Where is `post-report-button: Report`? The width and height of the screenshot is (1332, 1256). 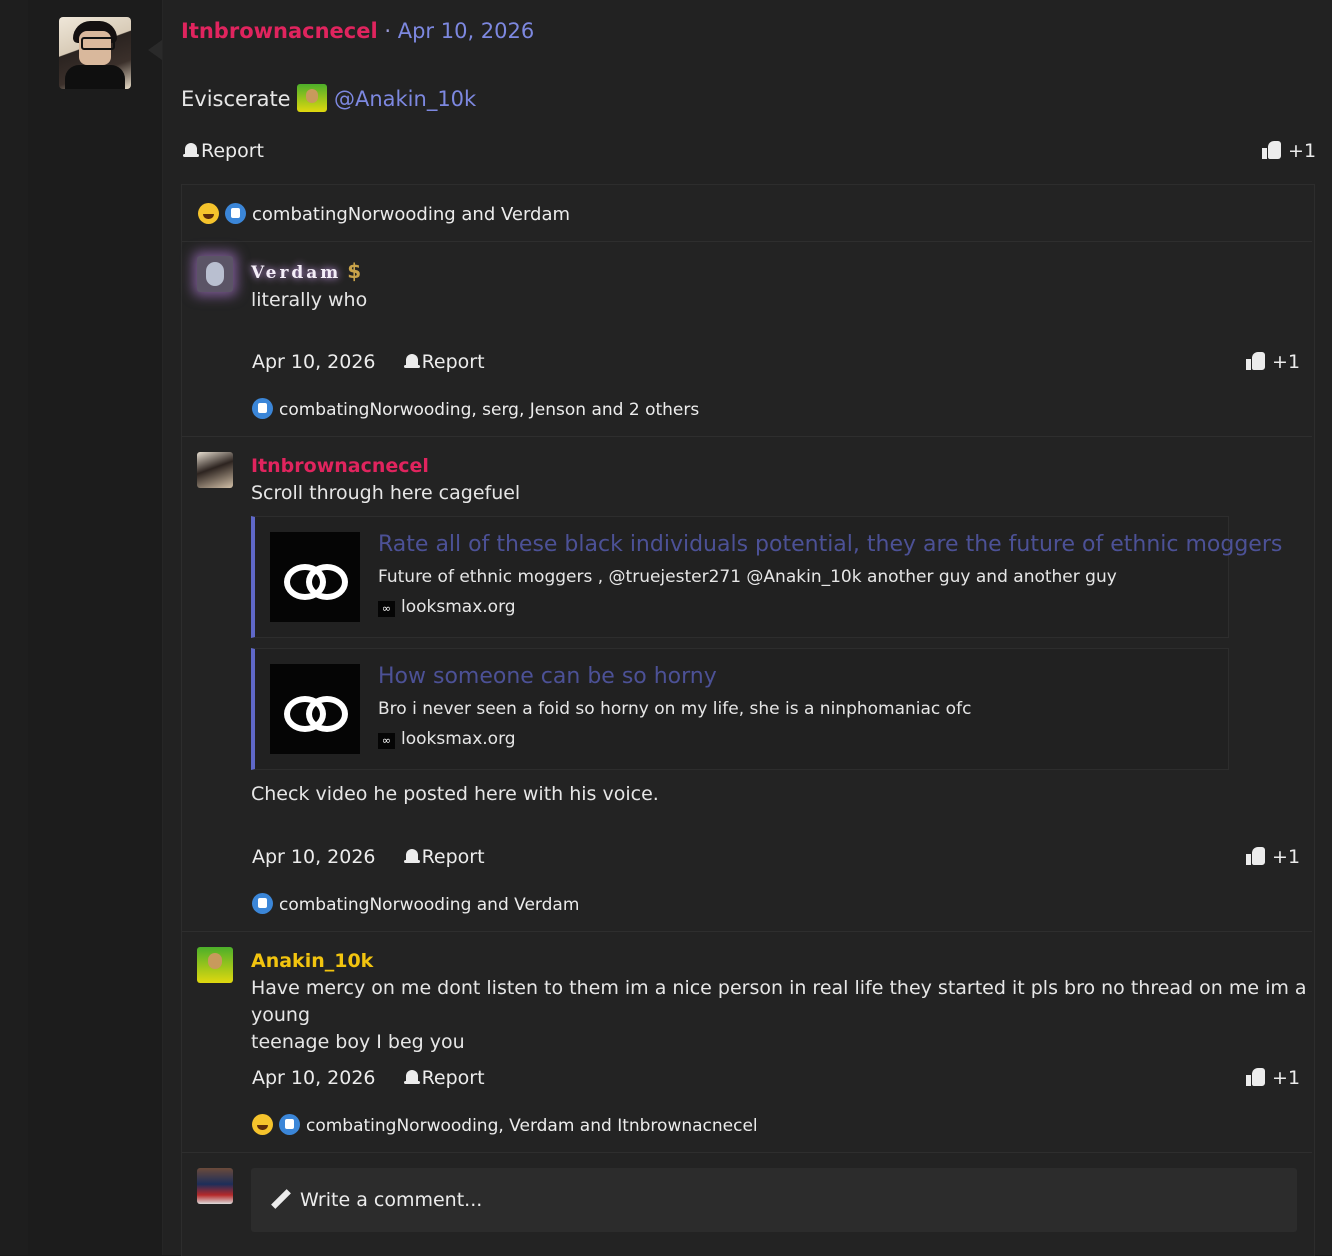 post-report-button: Report is located at coordinates (223, 151).